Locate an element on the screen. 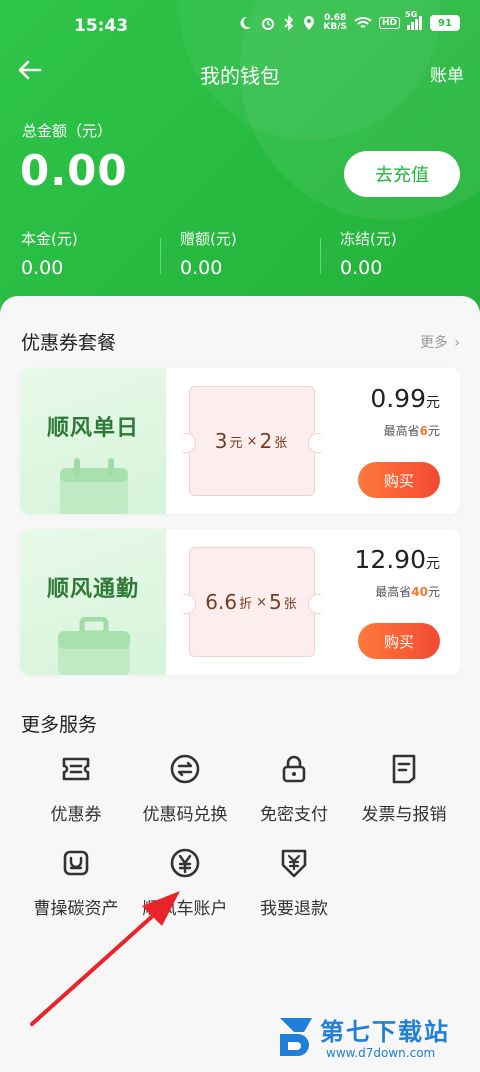 The height and width of the screenshot is (1072, 480). coupon-ticket: 3 元 × 2 张 is located at coordinates (252, 441).